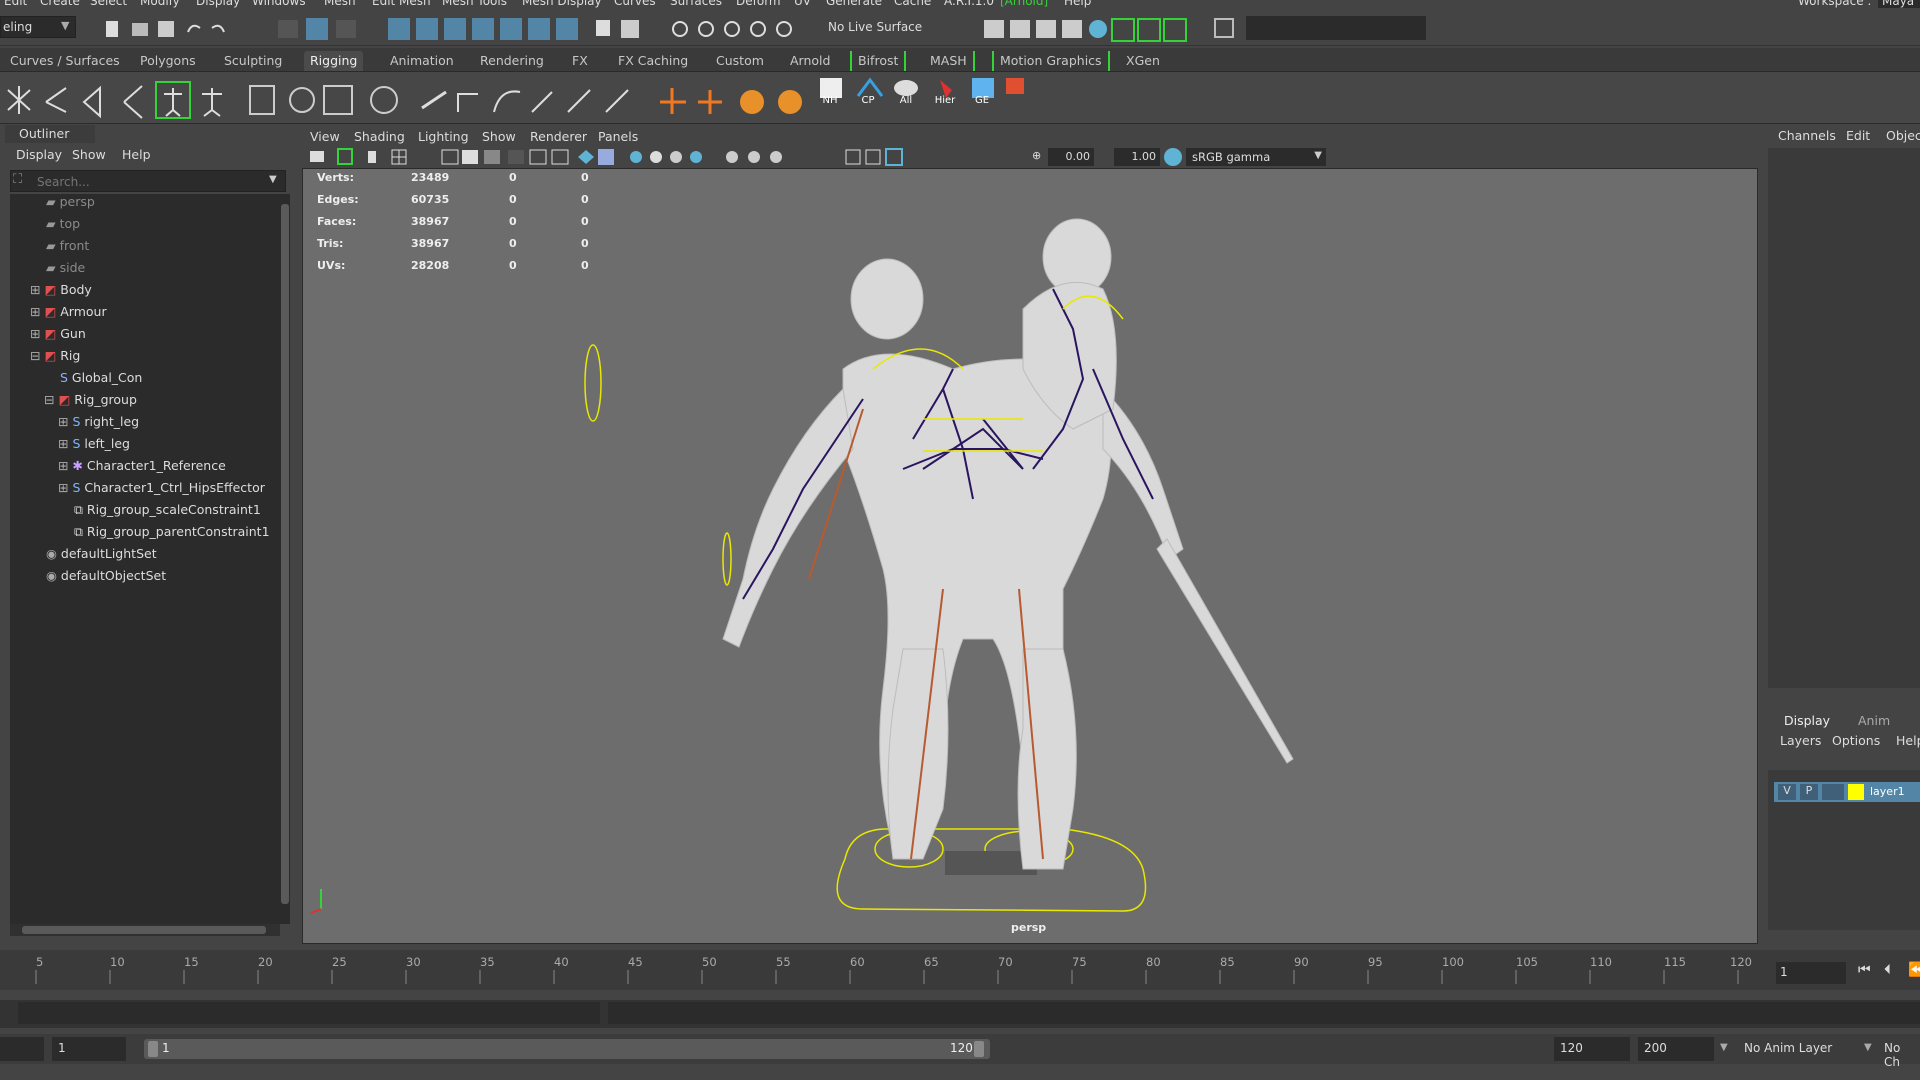 The image size is (1920, 1080). Describe the element at coordinates (1137, 157) in the screenshot. I see `gamma-field: 1.00` at that location.